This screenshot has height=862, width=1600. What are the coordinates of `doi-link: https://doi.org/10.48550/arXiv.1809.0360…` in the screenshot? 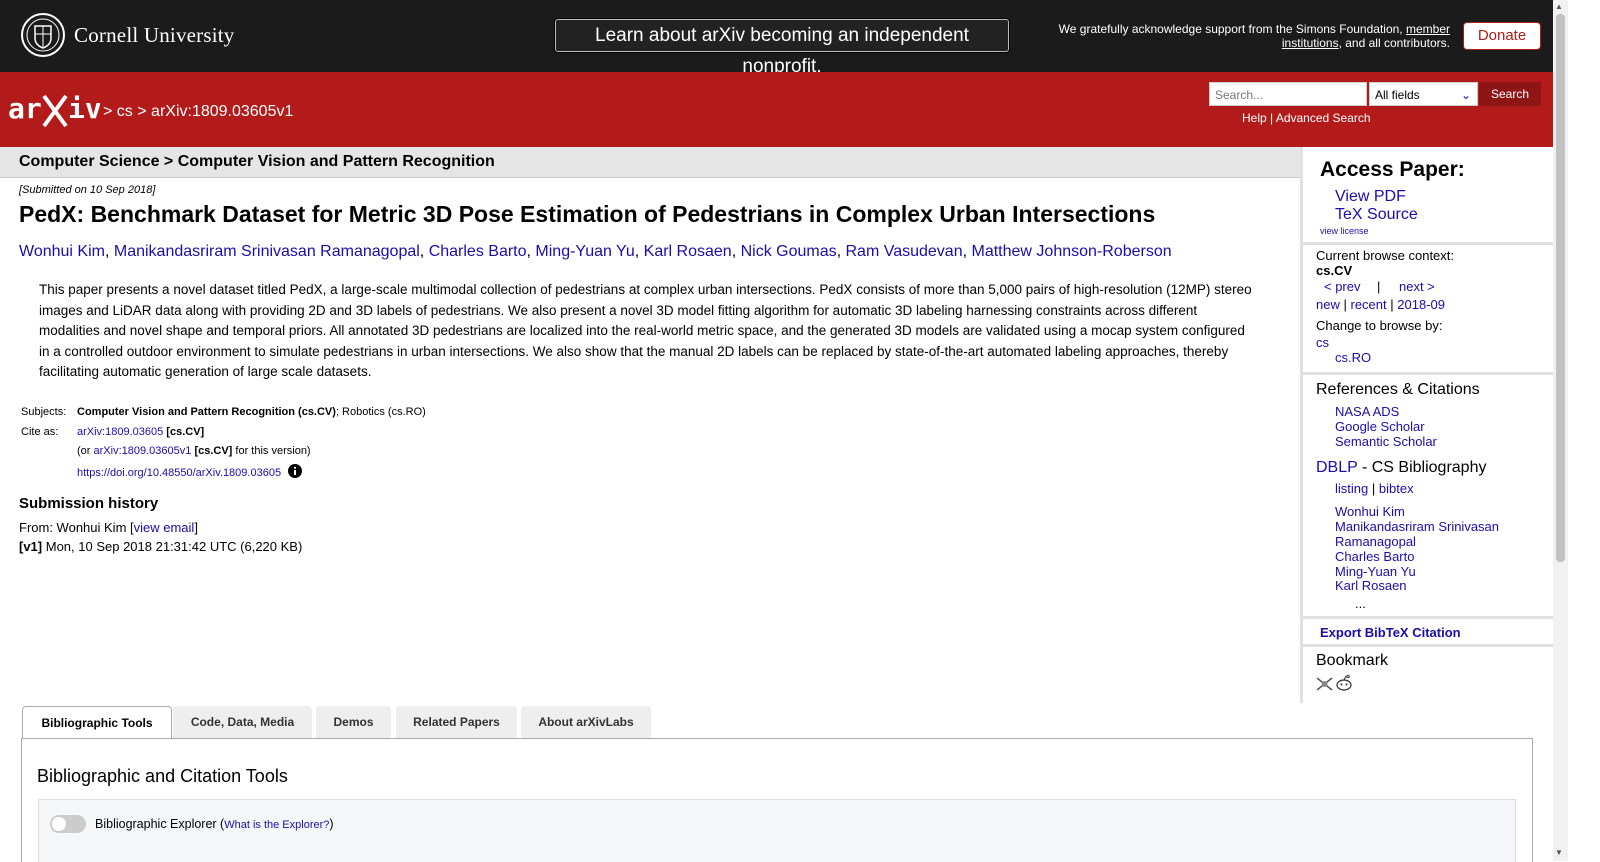 It's located at (179, 473).